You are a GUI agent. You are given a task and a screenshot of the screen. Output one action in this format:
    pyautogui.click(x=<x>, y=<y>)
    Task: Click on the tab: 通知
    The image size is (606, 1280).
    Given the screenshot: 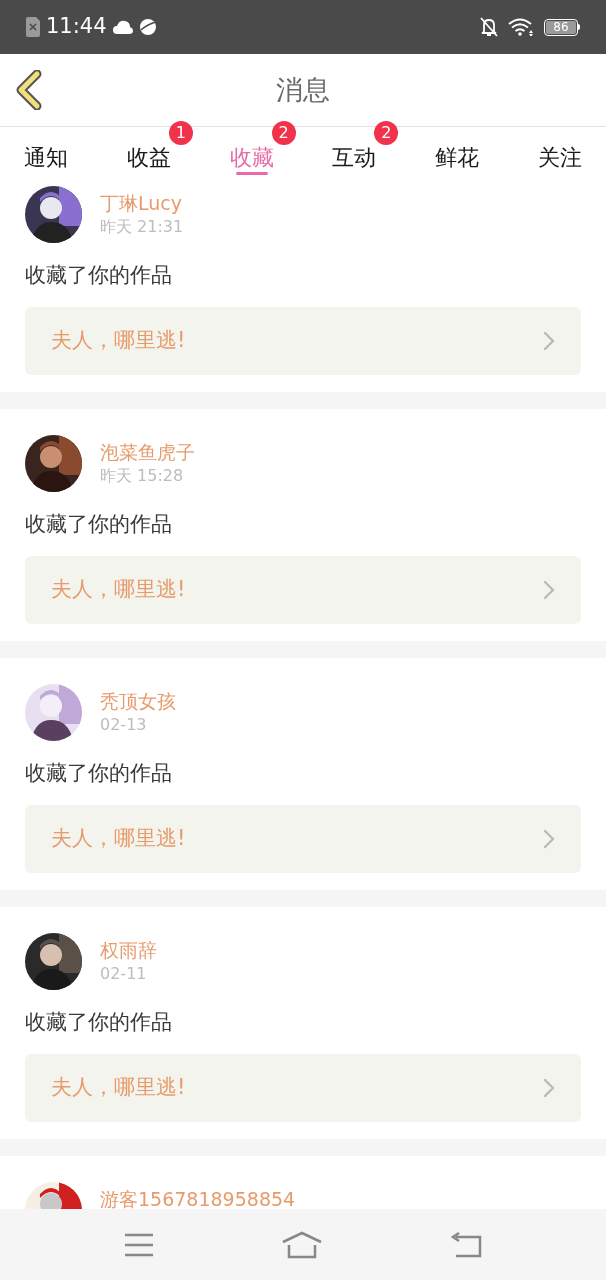 What is the action you would take?
    pyautogui.click(x=46, y=153)
    